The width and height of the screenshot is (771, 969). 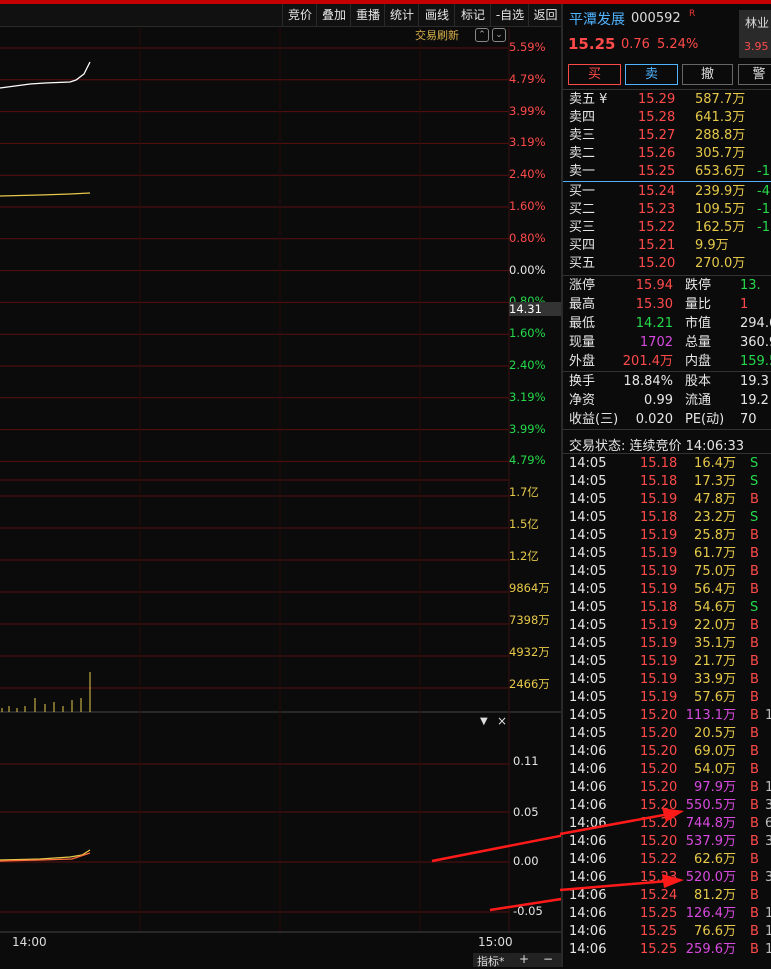 I want to click on sector-box: 林业 3.95, so click(x=755, y=34).